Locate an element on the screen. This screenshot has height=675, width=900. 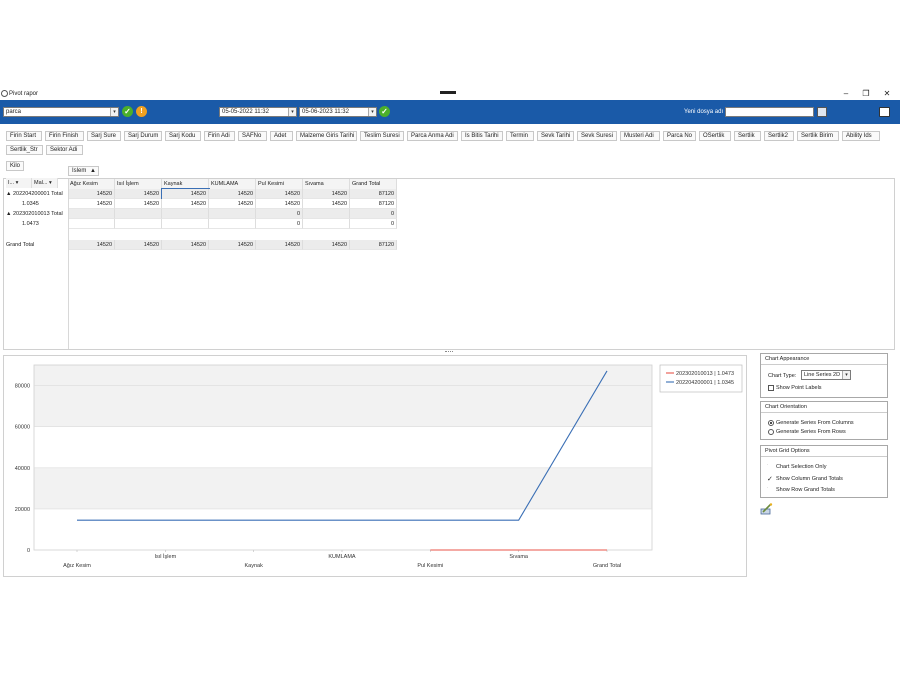
column-header: Sıvama is located at coordinates (326, 184).